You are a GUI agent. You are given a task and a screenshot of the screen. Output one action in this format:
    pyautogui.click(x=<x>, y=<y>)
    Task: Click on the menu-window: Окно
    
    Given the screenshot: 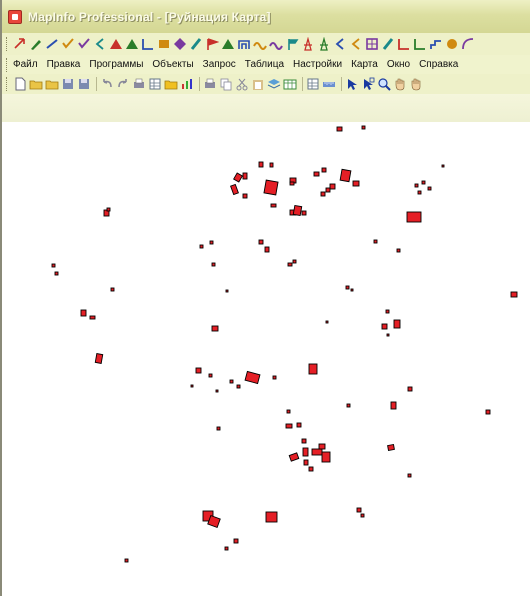 What is the action you would take?
    pyautogui.click(x=398, y=64)
    